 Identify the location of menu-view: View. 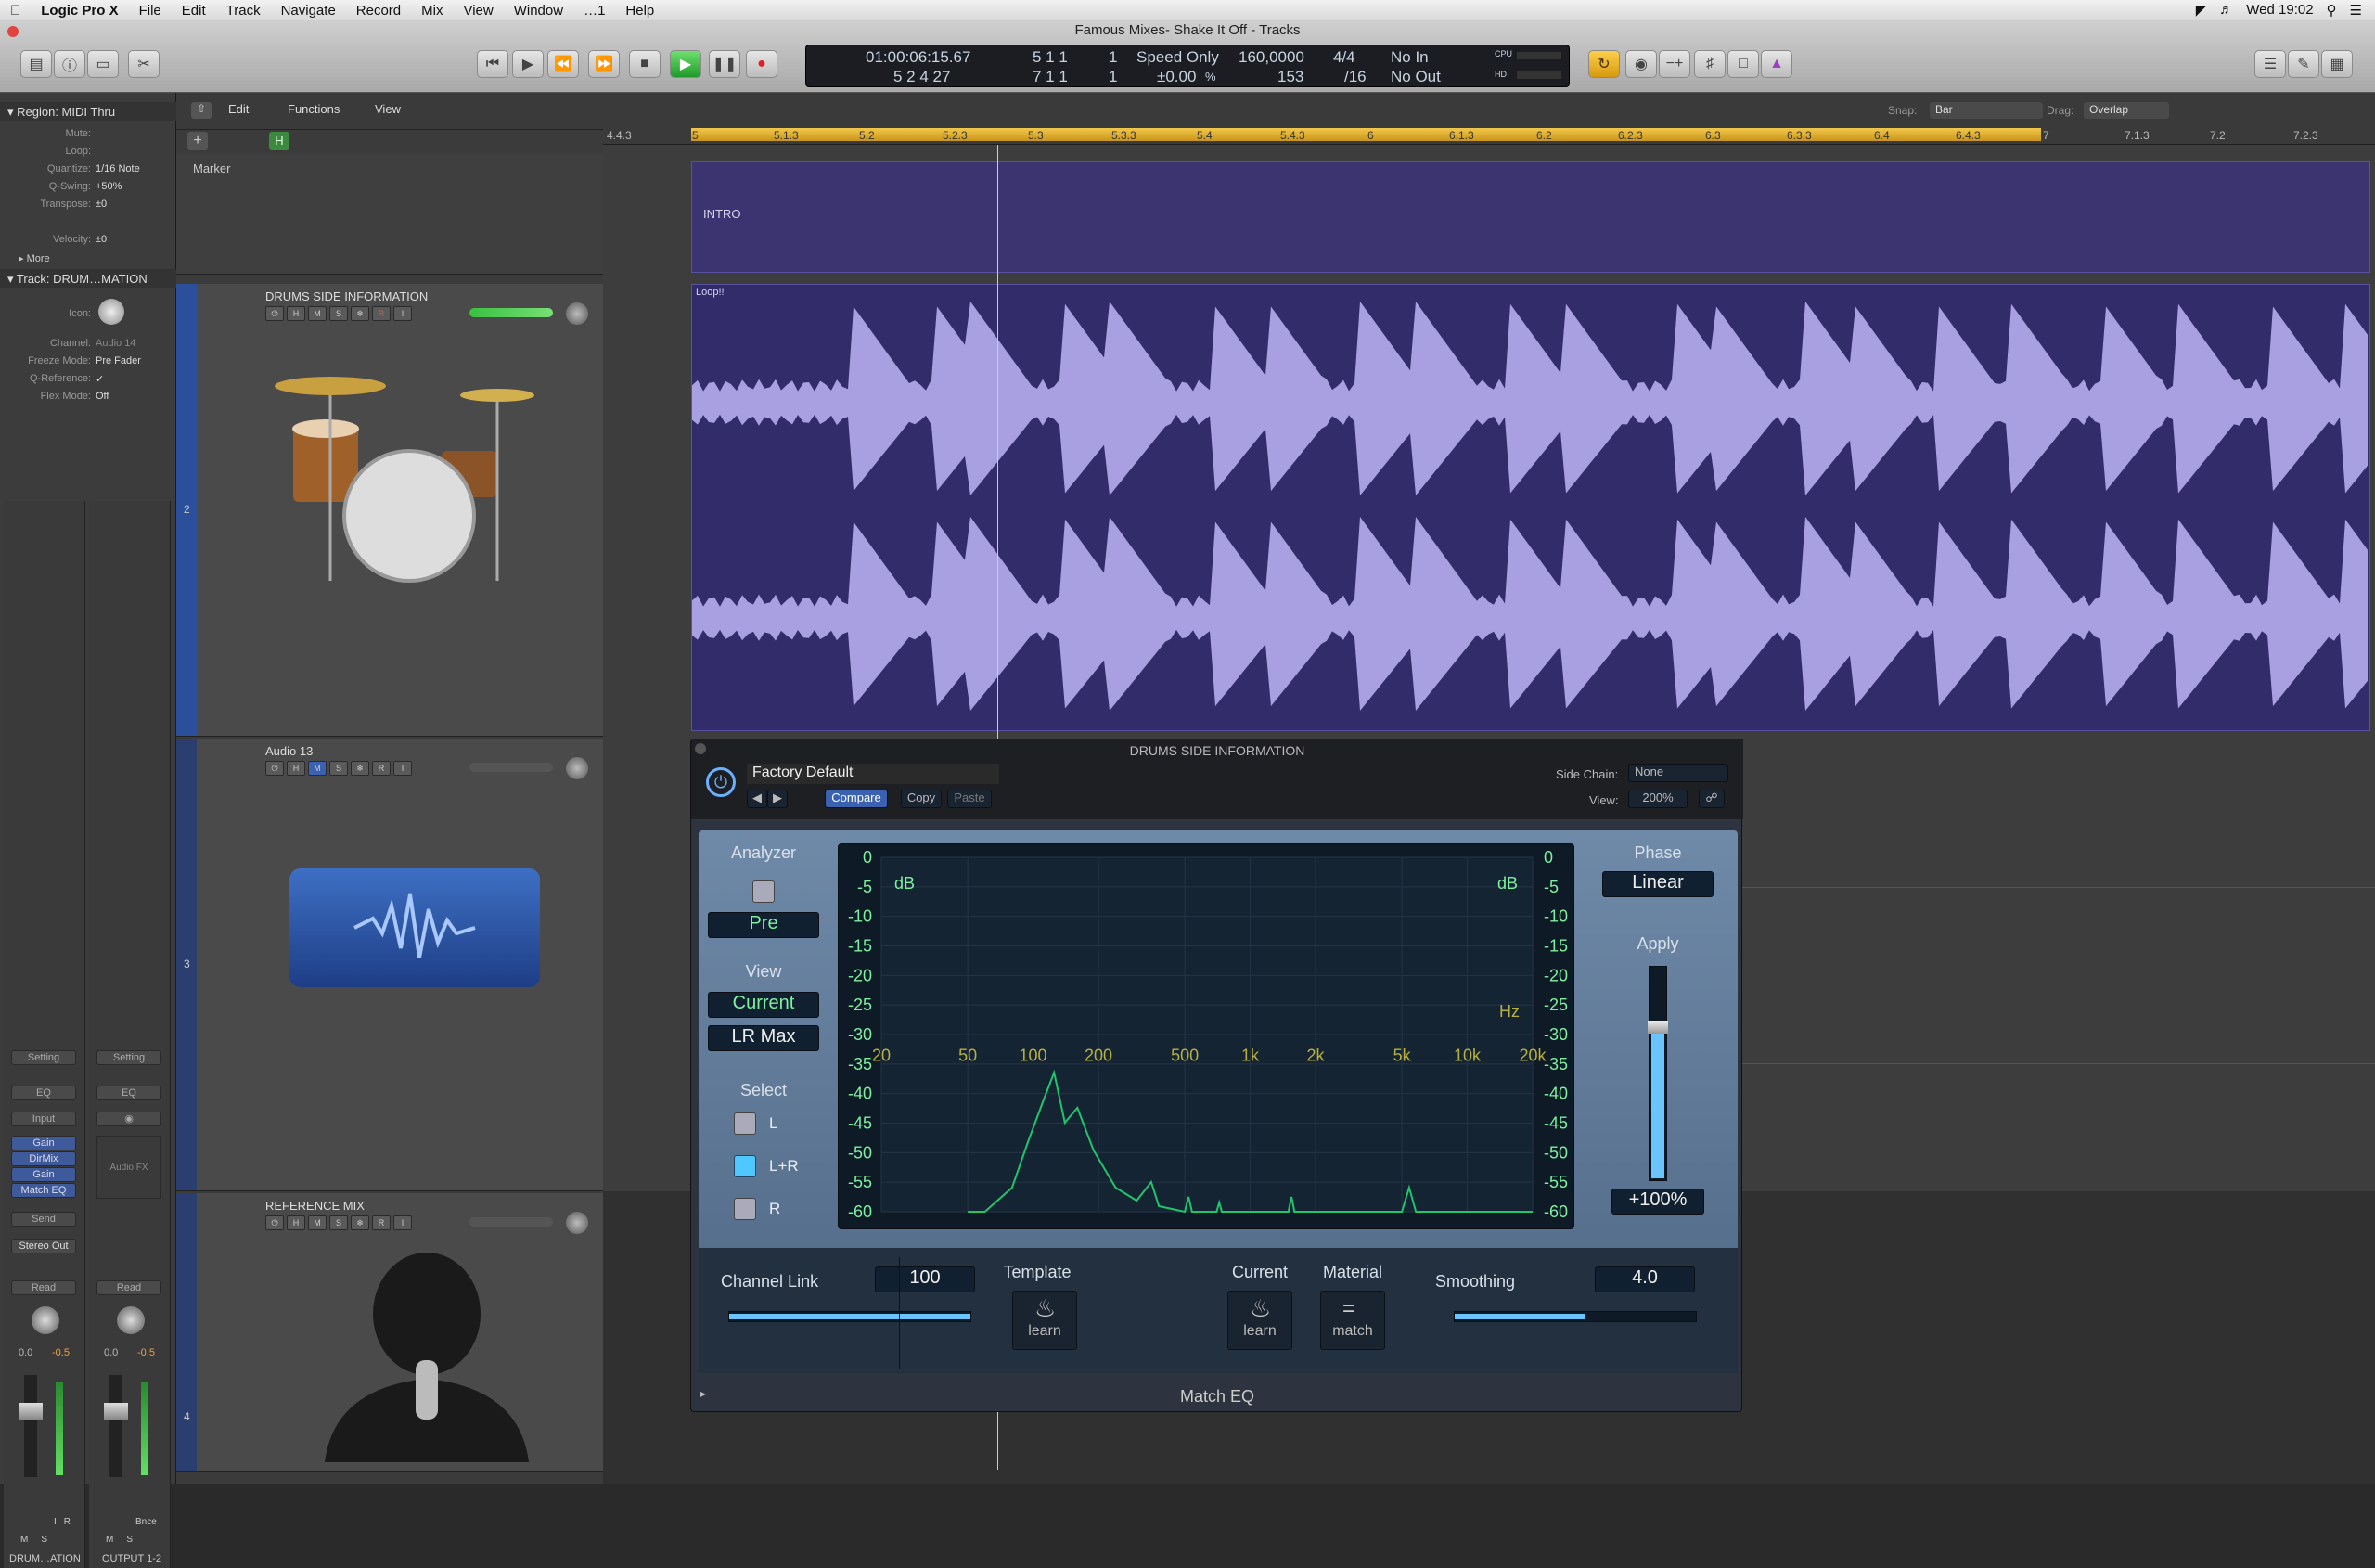
(478, 11).